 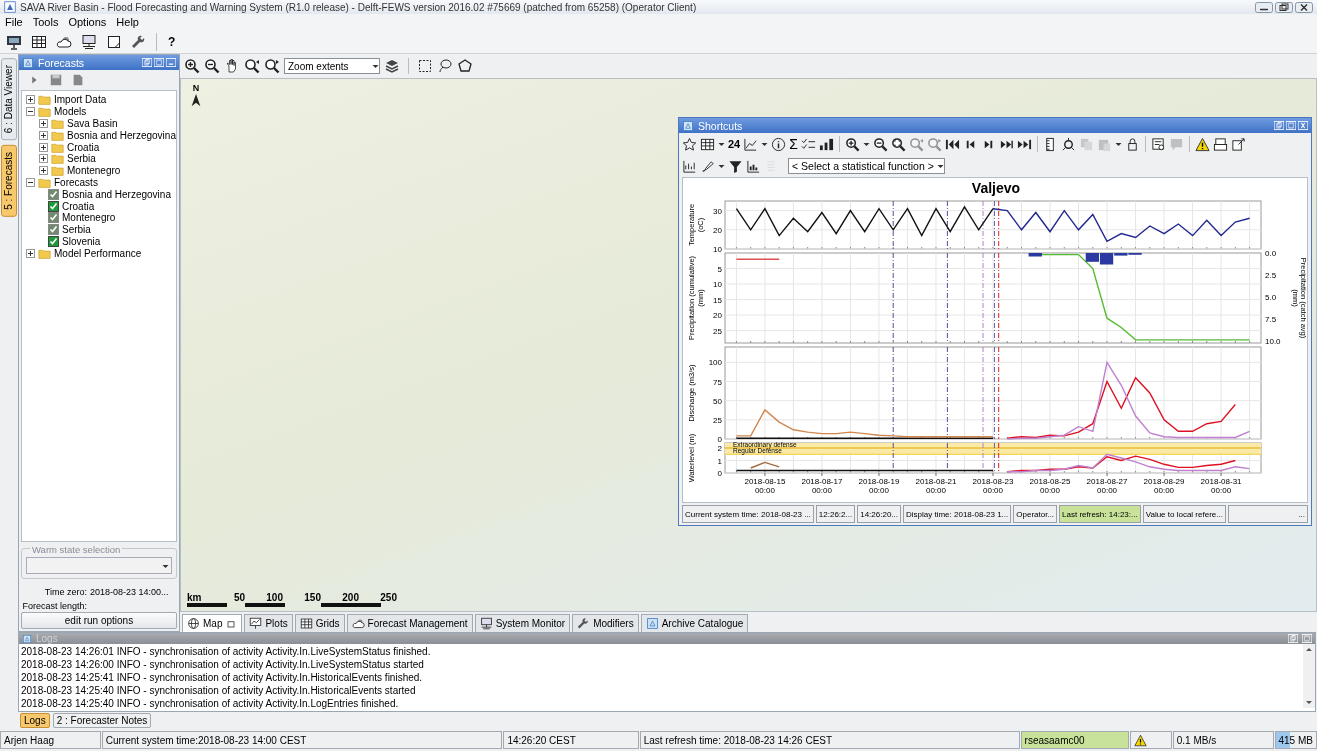 I want to click on x-tick-label: 2018-08-27 00:00, so click(x=1107, y=486).